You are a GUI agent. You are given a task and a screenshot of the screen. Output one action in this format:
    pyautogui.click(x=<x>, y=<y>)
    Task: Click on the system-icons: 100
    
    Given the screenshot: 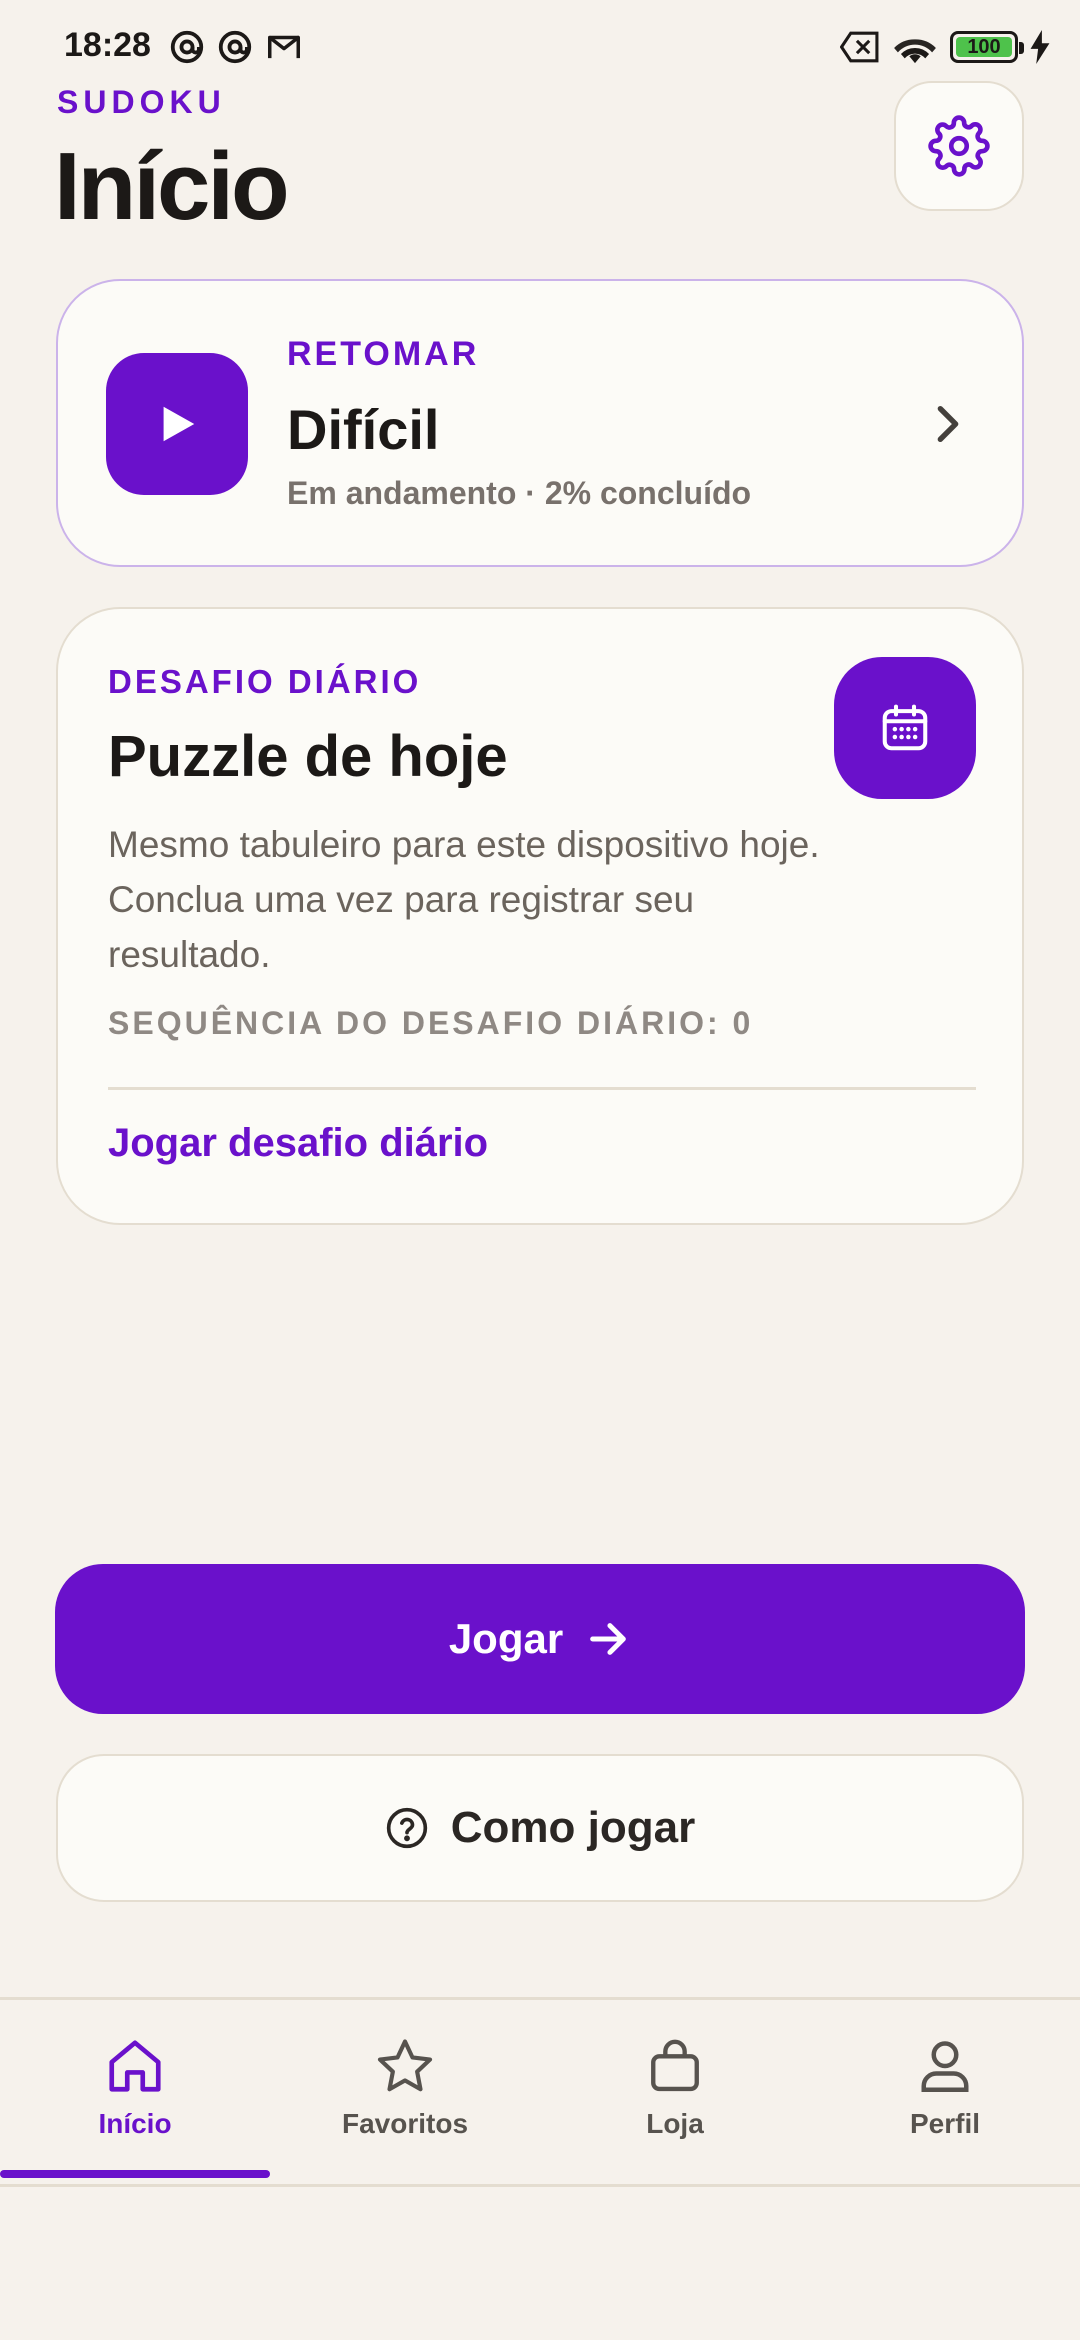 What is the action you would take?
    pyautogui.click(x=945, y=47)
    